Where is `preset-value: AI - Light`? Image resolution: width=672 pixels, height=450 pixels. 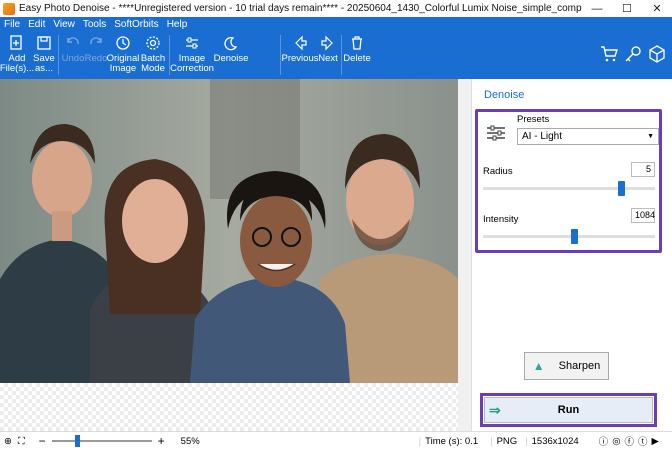
preset-value: AI - Light is located at coordinates (542, 136).